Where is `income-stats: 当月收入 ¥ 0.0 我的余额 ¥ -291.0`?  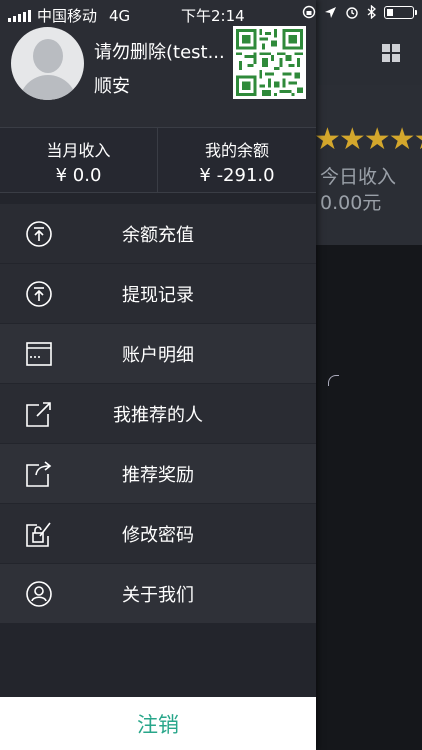 income-stats: 当月收入 ¥ 0.0 我的余额 ¥ -291.0 is located at coordinates (158, 160).